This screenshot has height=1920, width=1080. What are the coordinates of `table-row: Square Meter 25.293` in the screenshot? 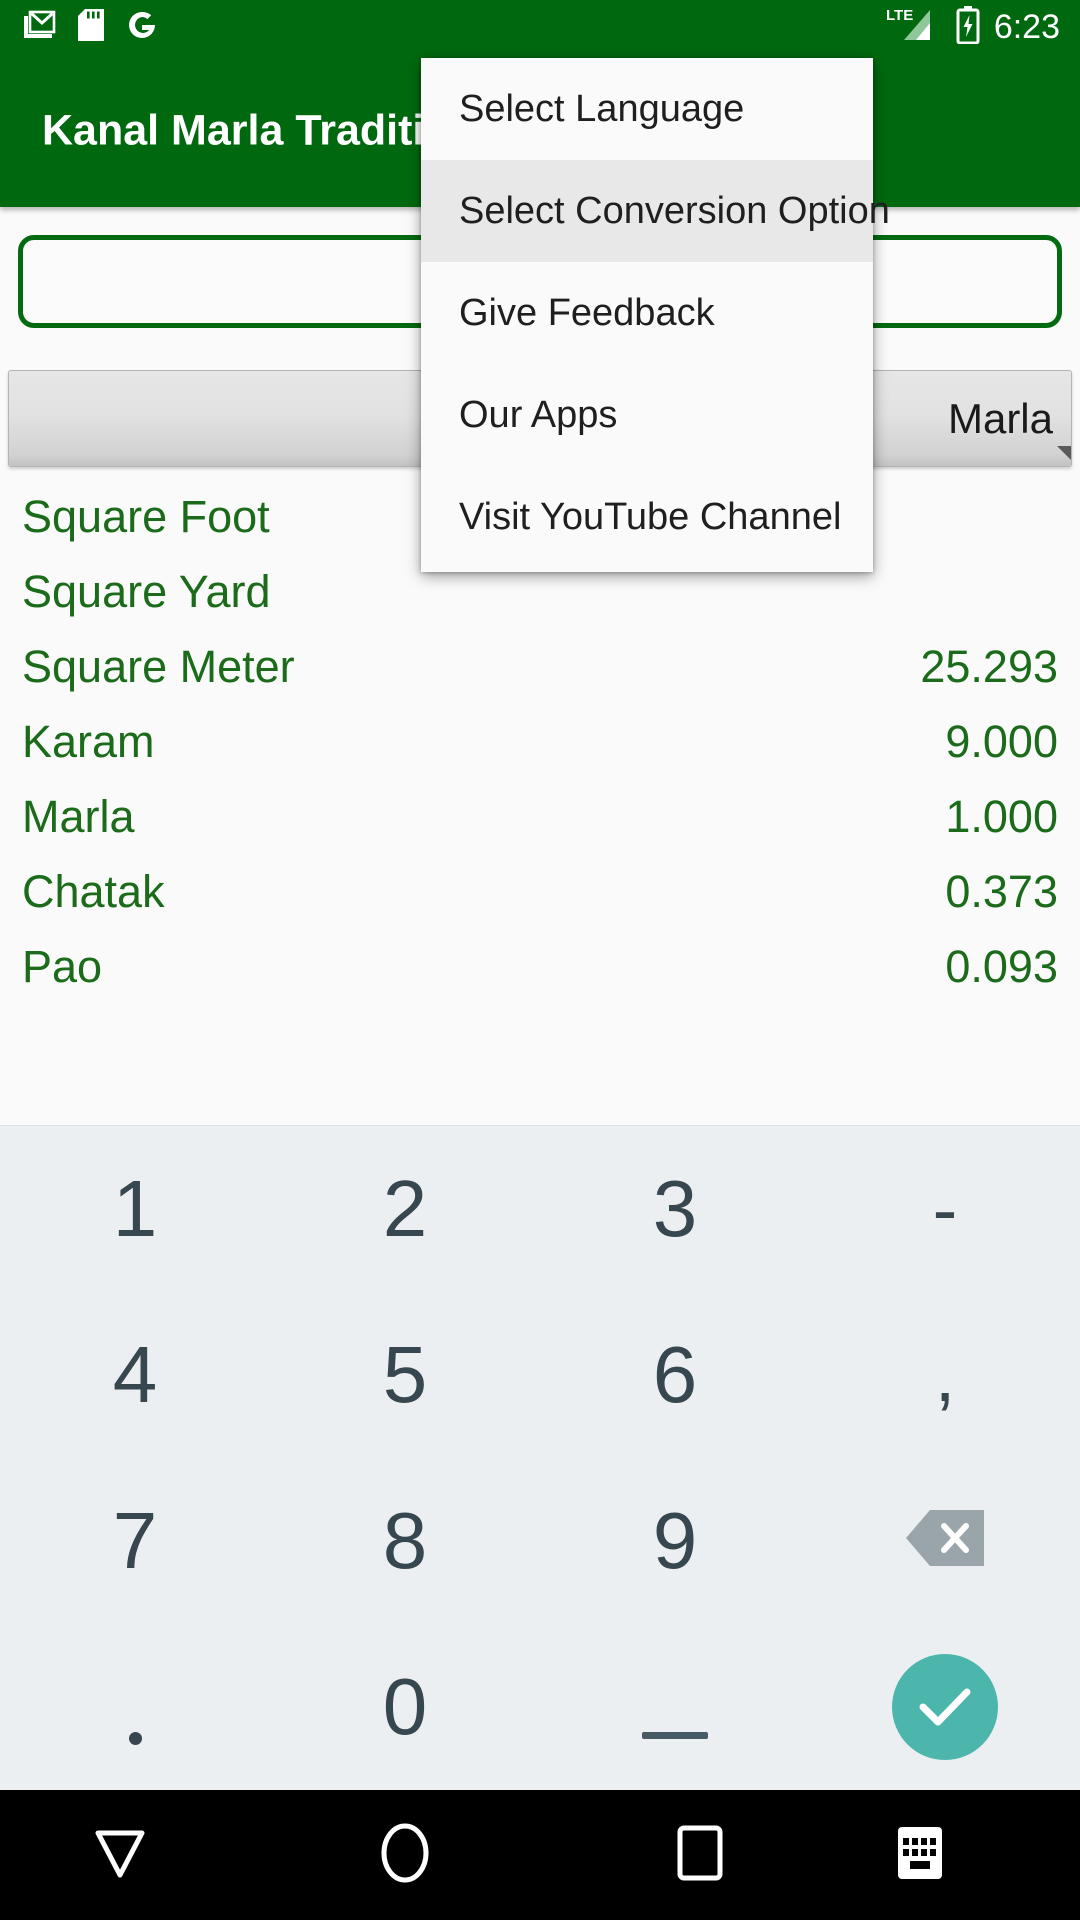 It's located at (540, 666).